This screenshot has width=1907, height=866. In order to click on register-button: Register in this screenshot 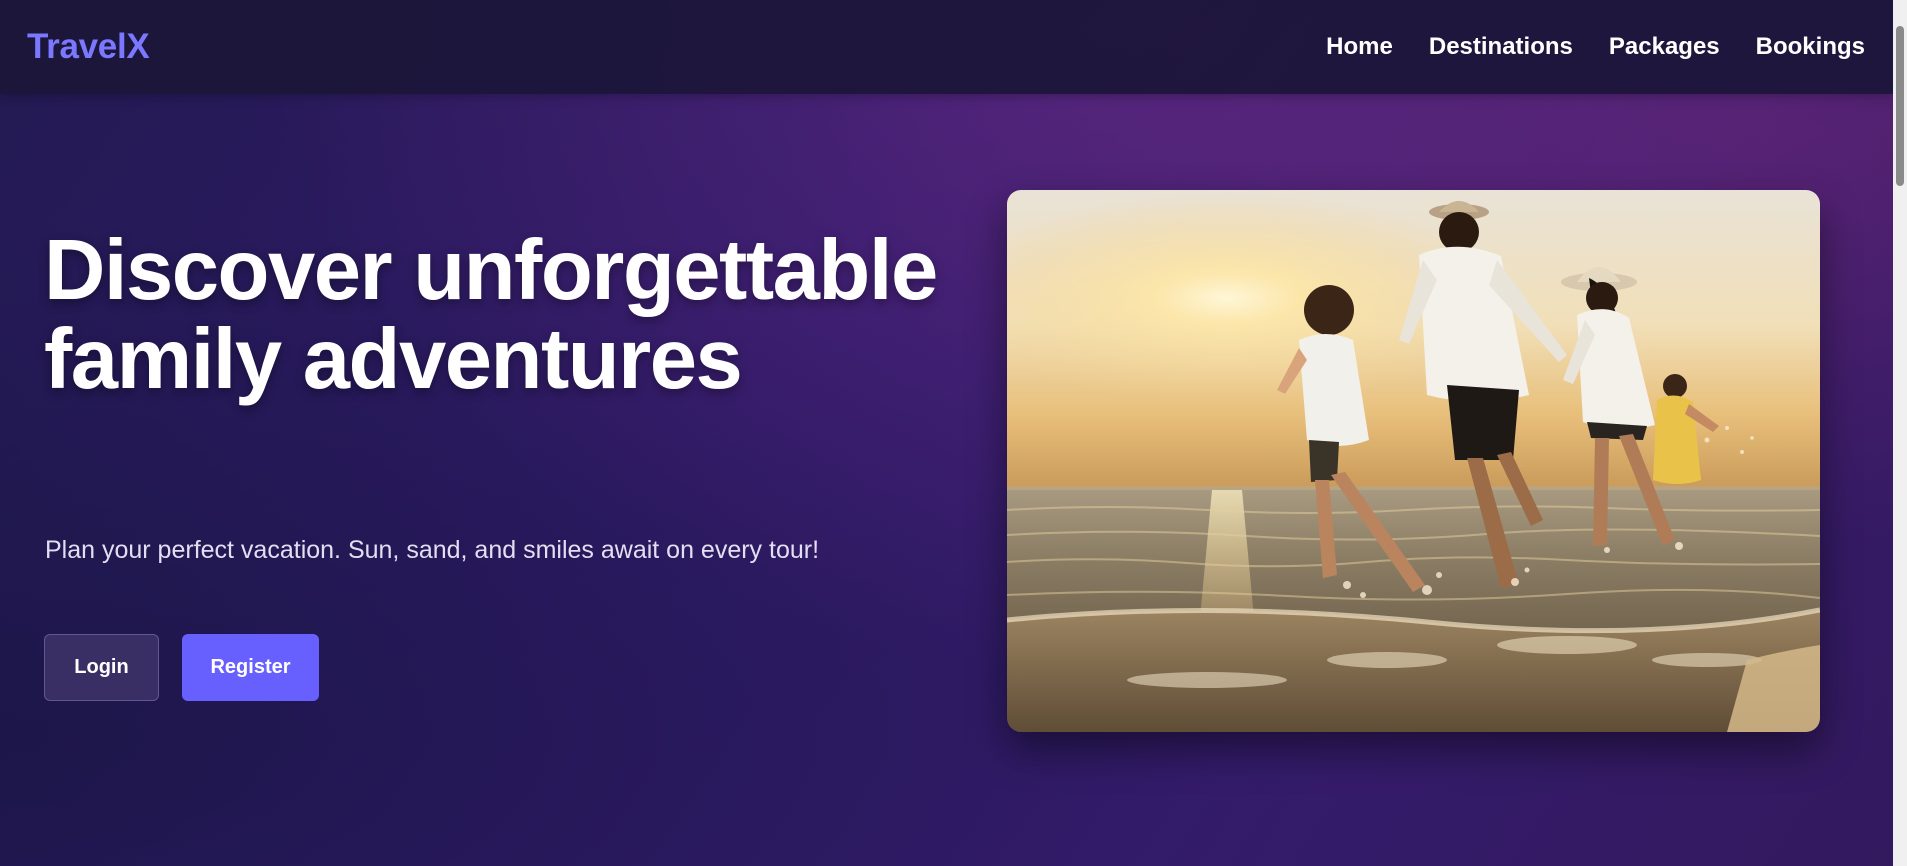, I will do `click(250, 667)`.